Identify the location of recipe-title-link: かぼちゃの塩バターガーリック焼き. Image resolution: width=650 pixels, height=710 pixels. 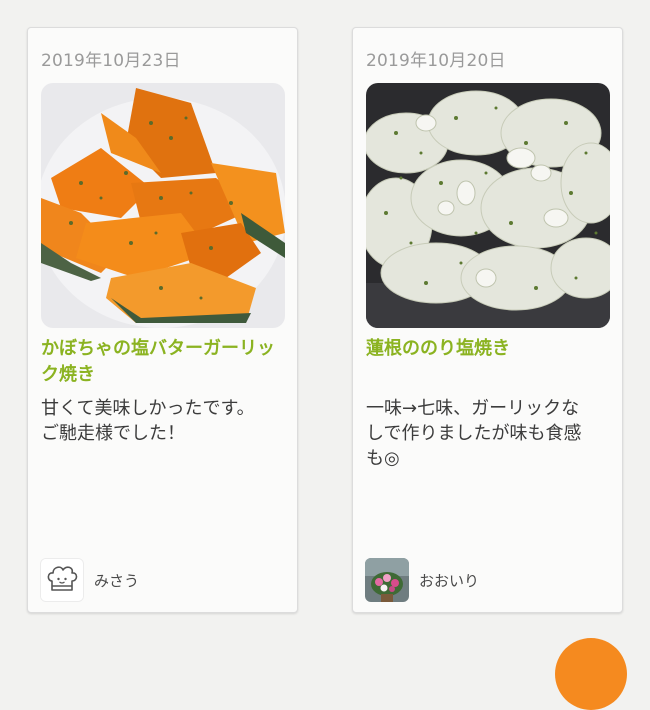
(163, 362).